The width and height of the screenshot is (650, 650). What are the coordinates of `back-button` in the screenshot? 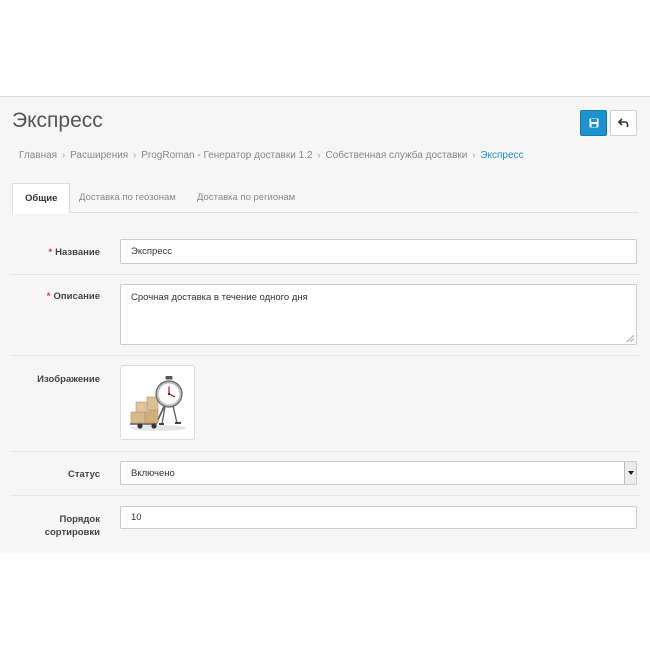 It's located at (623, 123).